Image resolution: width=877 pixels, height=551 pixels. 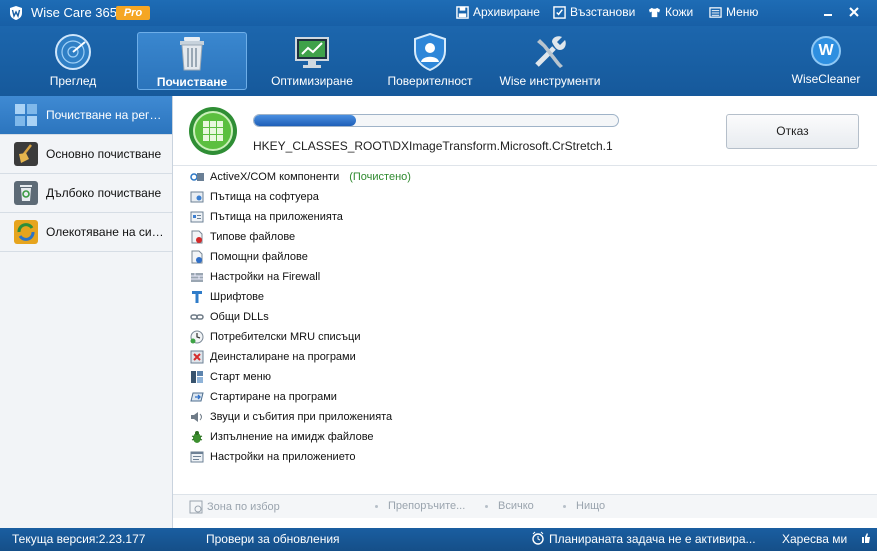 I want to click on restore-label: Възстанови, so click(x=603, y=12).